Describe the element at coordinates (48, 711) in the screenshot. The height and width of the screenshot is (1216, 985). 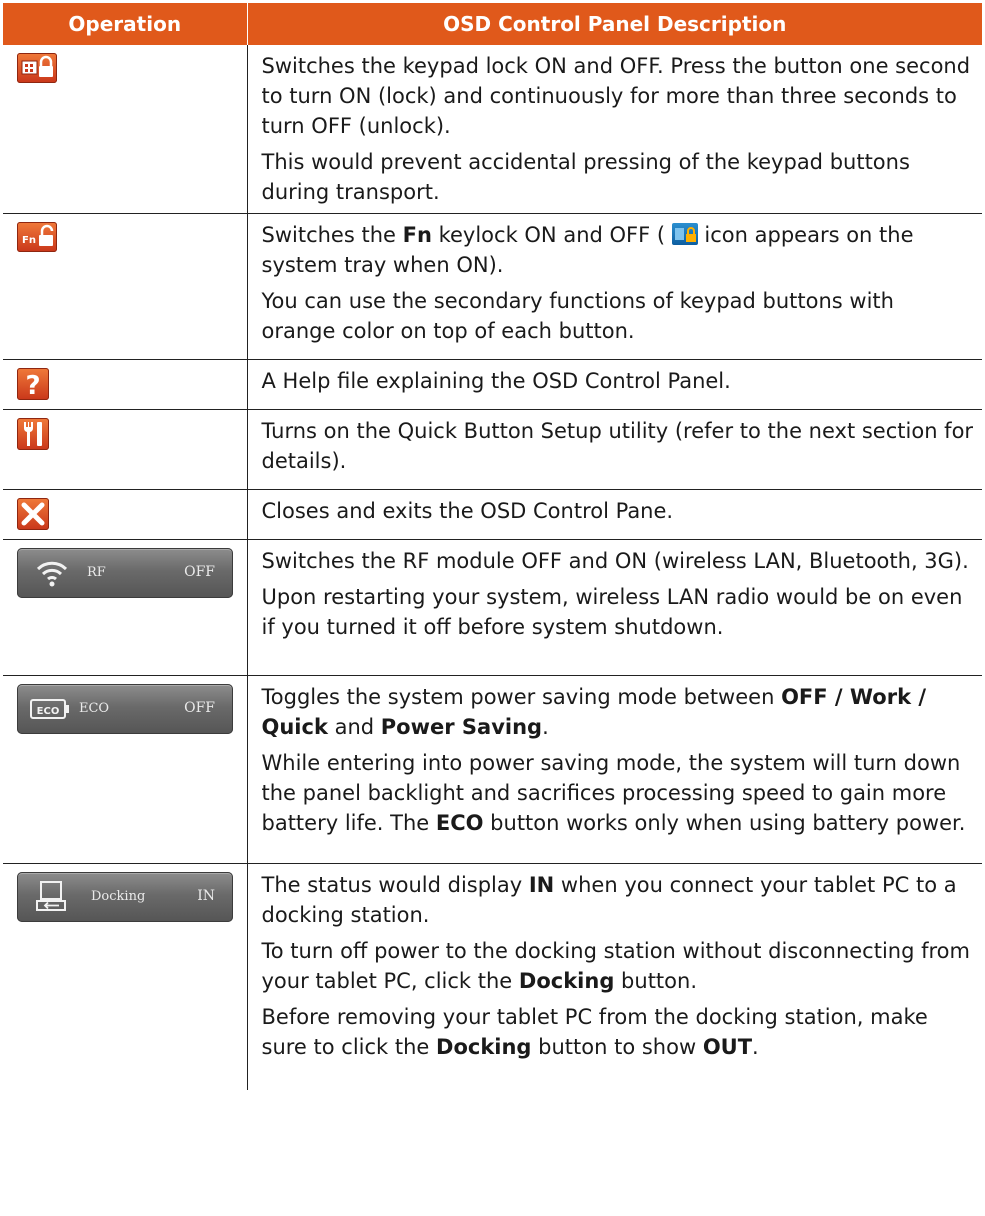
I see `eco-icon-text: ECO` at that location.